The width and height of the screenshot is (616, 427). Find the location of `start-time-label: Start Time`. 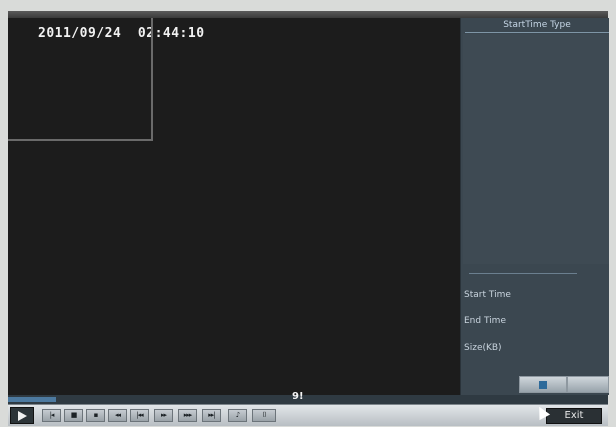

start-time-label: Start Time is located at coordinates (487, 295).